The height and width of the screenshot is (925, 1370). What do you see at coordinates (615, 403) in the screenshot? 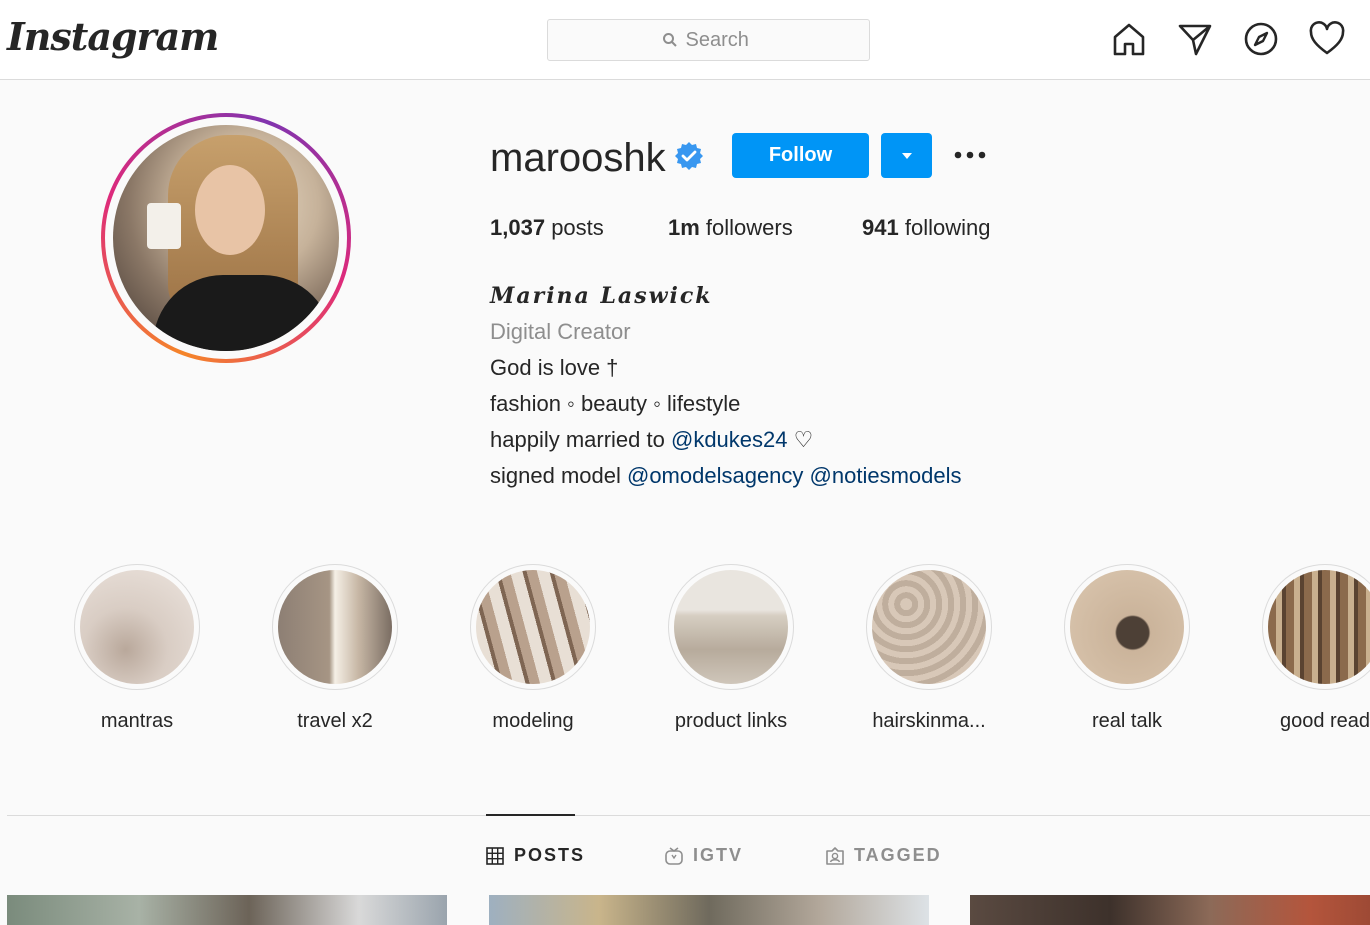
I see `bio-line: fashion ◦ beauty ◦ lifestyle` at bounding box center [615, 403].